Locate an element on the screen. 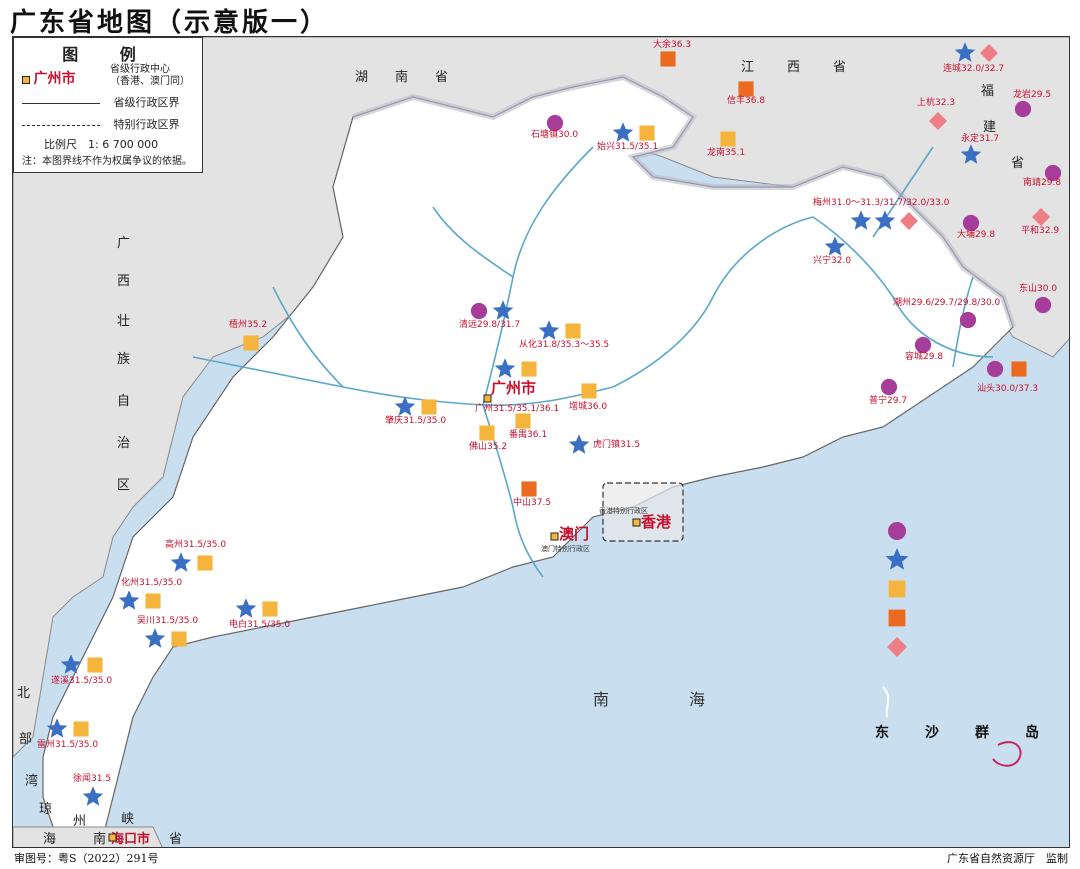 The width and height of the screenshot is (1080, 869). label-beibu-3: 湾 is located at coordinates (31, 781).